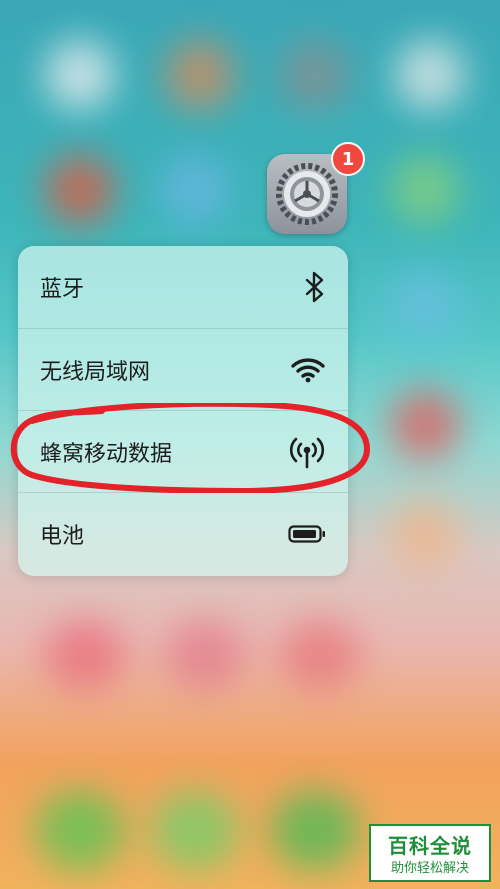  What do you see at coordinates (183, 369) in the screenshot?
I see `menu-item-wifi: 无线局域网` at bounding box center [183, 369].